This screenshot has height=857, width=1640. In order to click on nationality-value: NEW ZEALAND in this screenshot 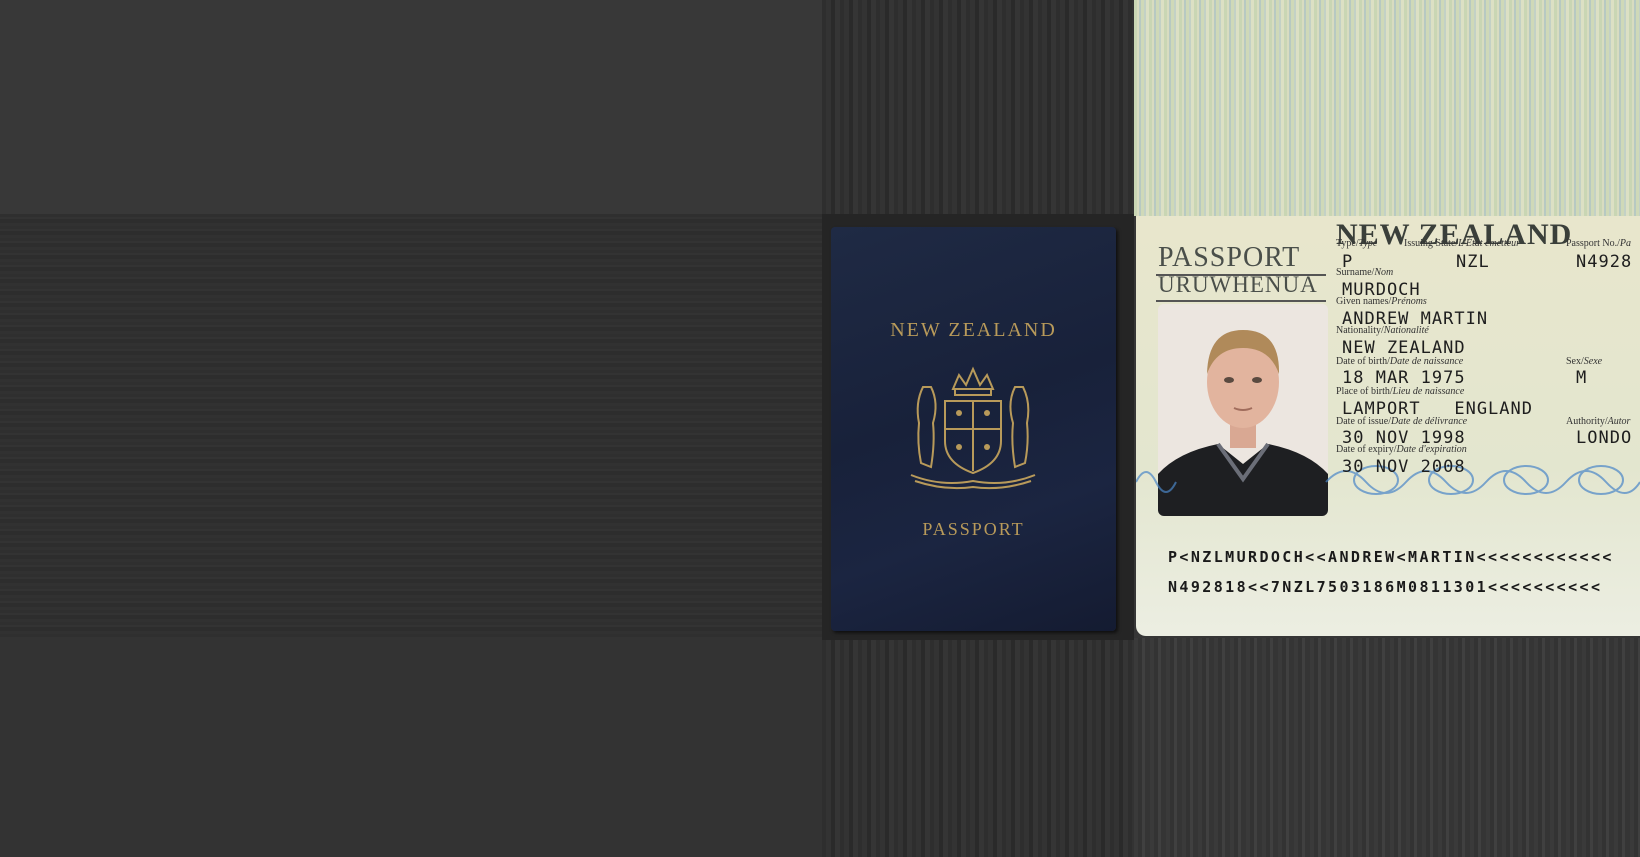, I will do `click(1404, 348)`.